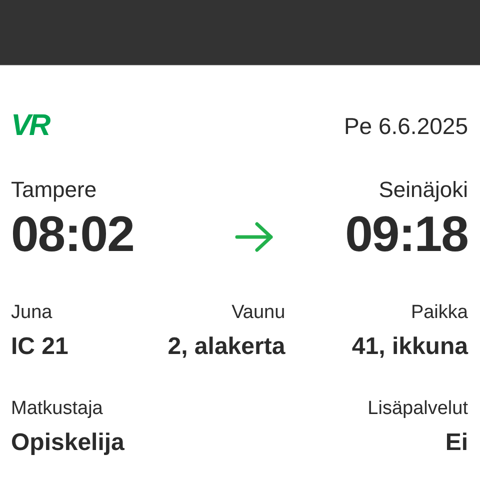  I want to click on field-label: Lisäpalvelut, so click(418, 408).